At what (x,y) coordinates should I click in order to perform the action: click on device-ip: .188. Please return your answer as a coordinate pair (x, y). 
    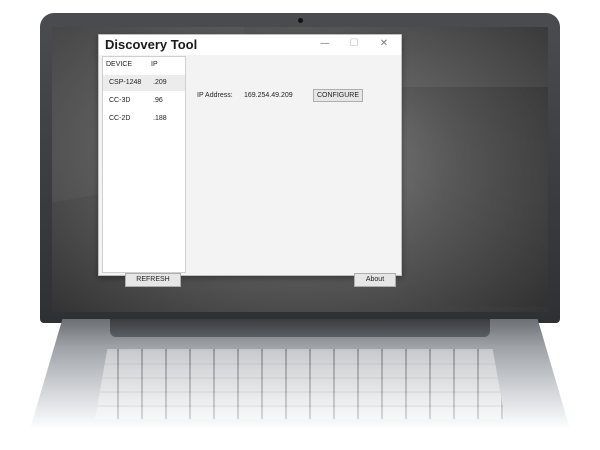
    Looking at the image, I should click on (160, 118).